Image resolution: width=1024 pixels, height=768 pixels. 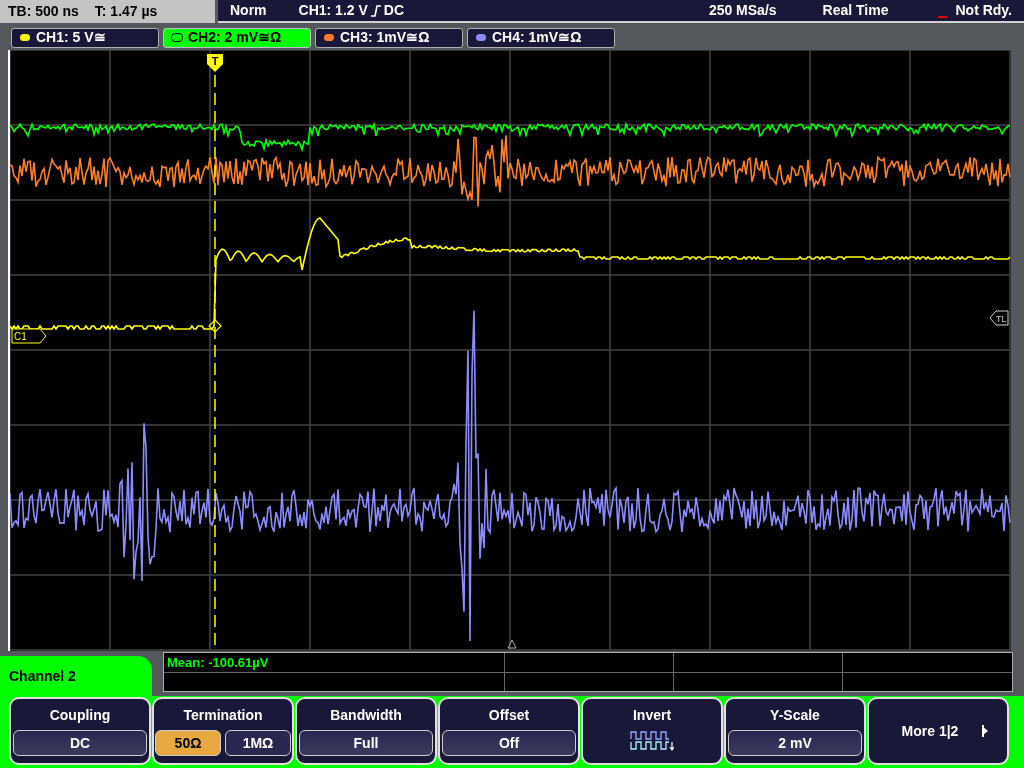 I want to click on rising-edge-icon, so click(x=375, y=10).